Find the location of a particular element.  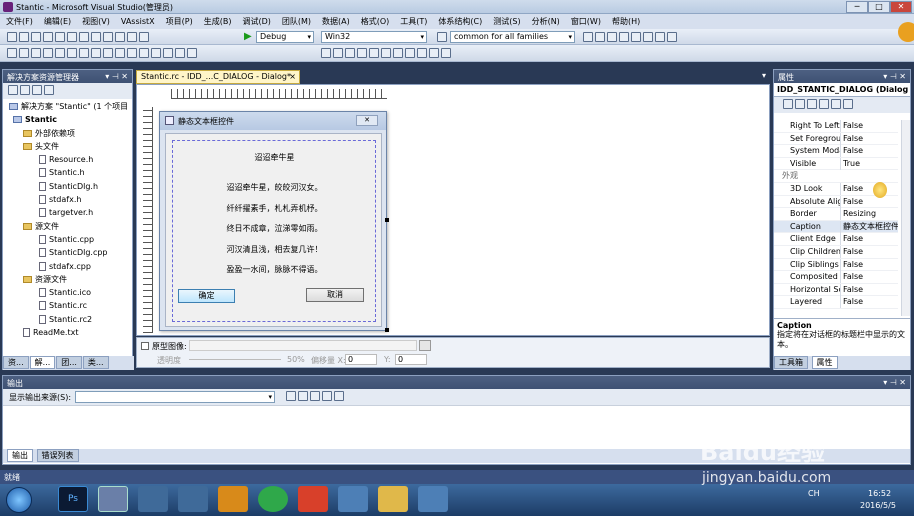

tab-toolbox: 工具箱 is located at coordinates (791, 362).